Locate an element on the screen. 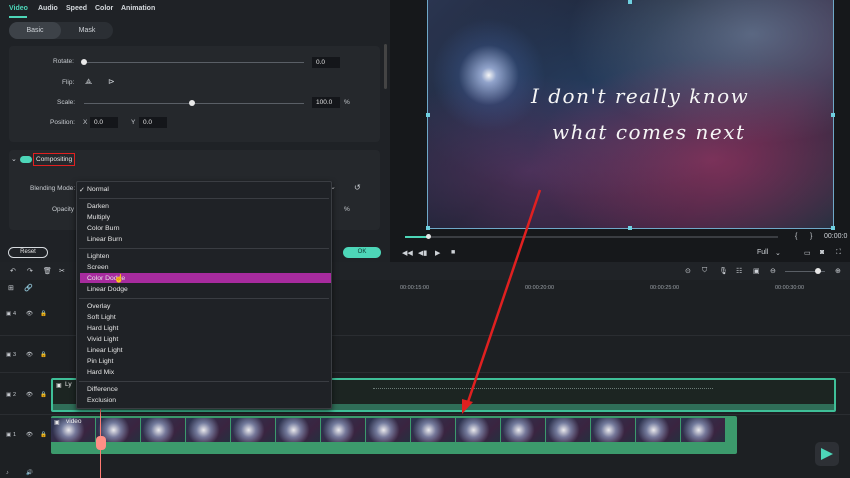  annotation-arrow is located at coordinates (502, 301).